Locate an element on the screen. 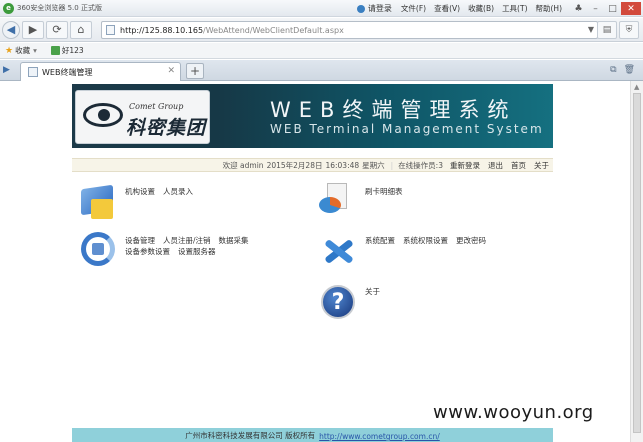 The image size is (643, 442). link-about: 关于 is located at coordinates (372, 291).